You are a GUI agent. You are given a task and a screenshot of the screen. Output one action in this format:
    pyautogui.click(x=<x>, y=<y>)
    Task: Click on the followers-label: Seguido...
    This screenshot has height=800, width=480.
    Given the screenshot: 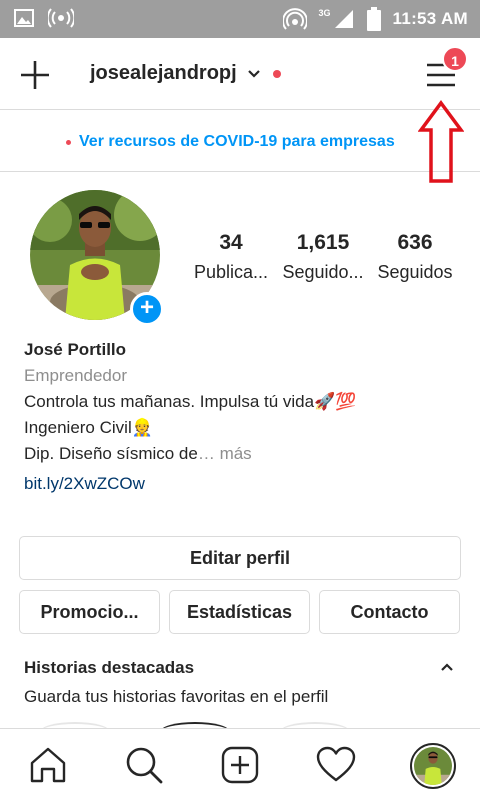 What is the action you would take?
    pyautogui.click(x=323, y=272)
    